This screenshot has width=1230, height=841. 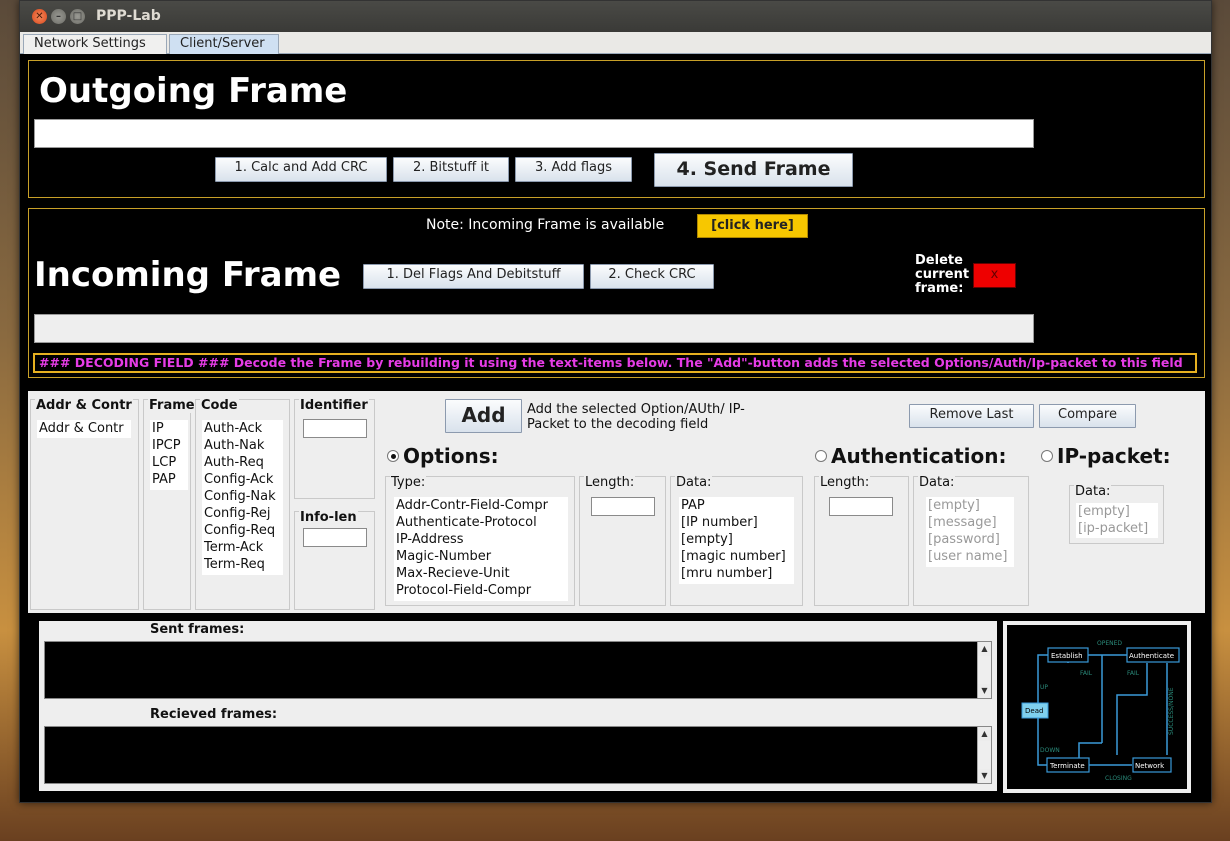 I want to click on bitstuff-button: 2. Bitstuff it, so click(x=451, y=169).